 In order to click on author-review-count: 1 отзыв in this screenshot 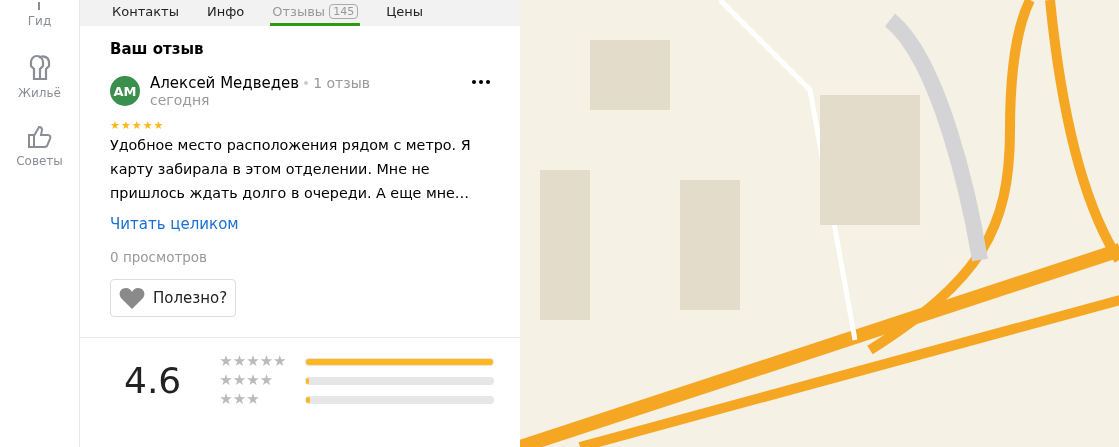, I will do `click(341, 83)`.